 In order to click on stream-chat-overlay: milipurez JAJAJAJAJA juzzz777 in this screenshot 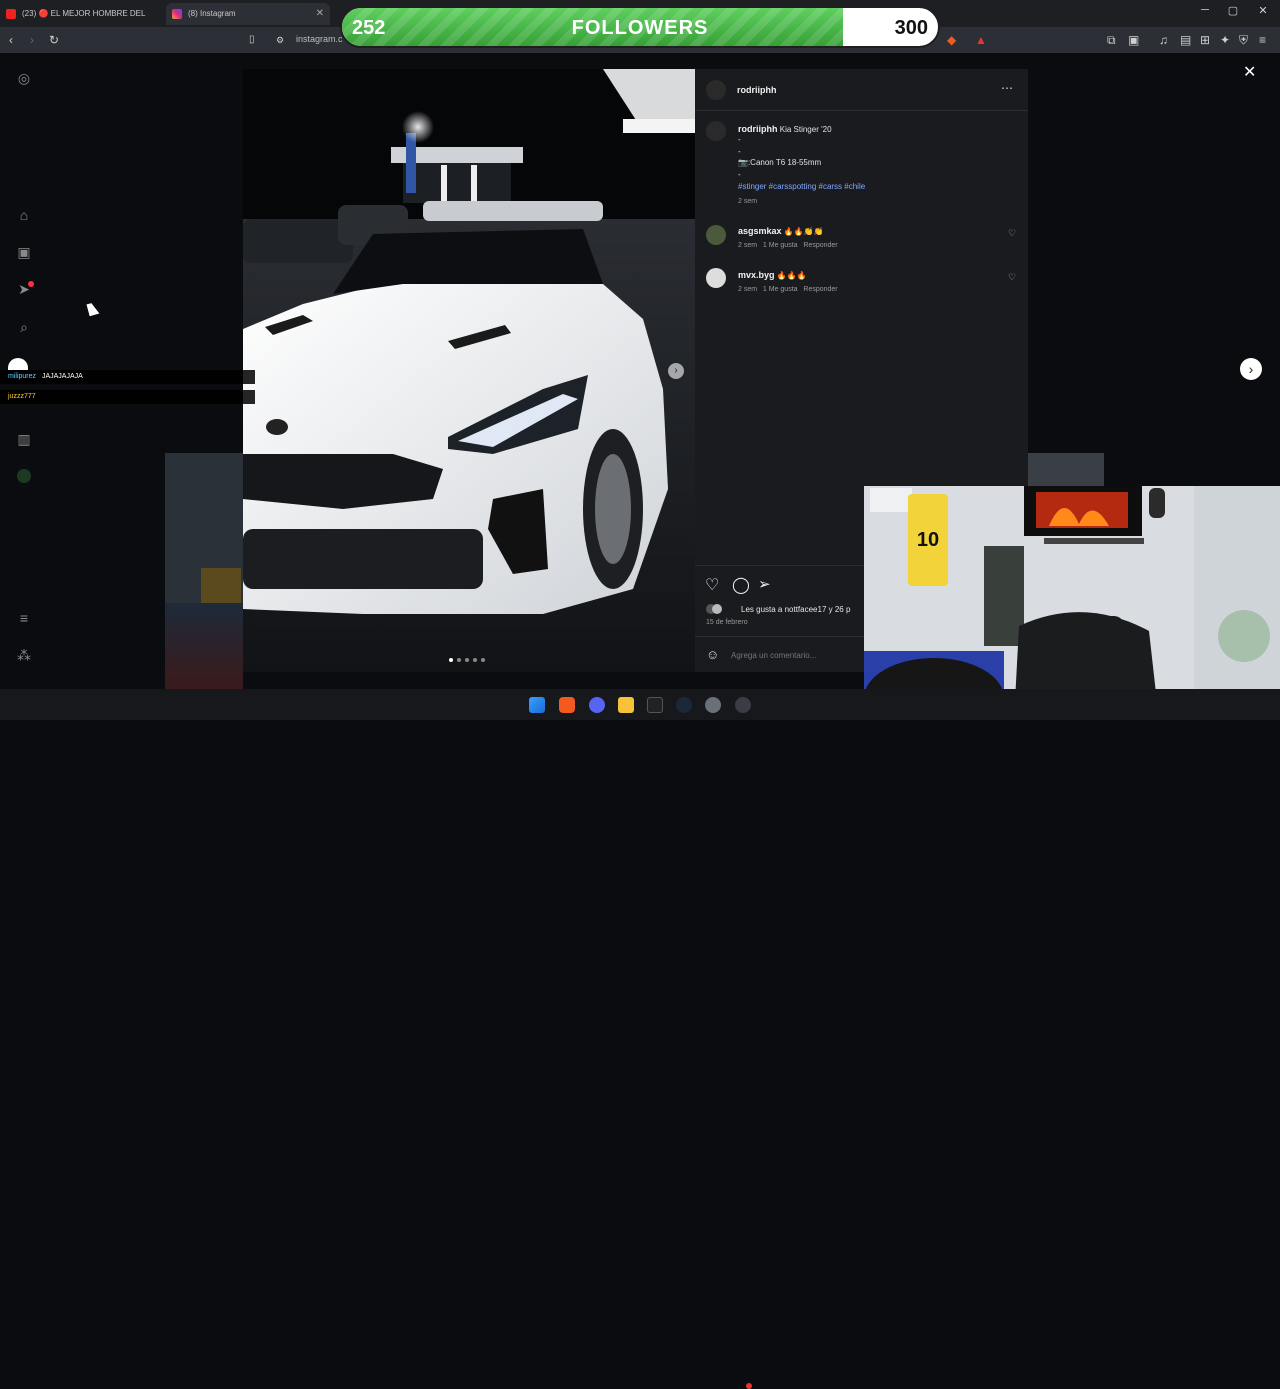, I will do `click(127, 386)`.